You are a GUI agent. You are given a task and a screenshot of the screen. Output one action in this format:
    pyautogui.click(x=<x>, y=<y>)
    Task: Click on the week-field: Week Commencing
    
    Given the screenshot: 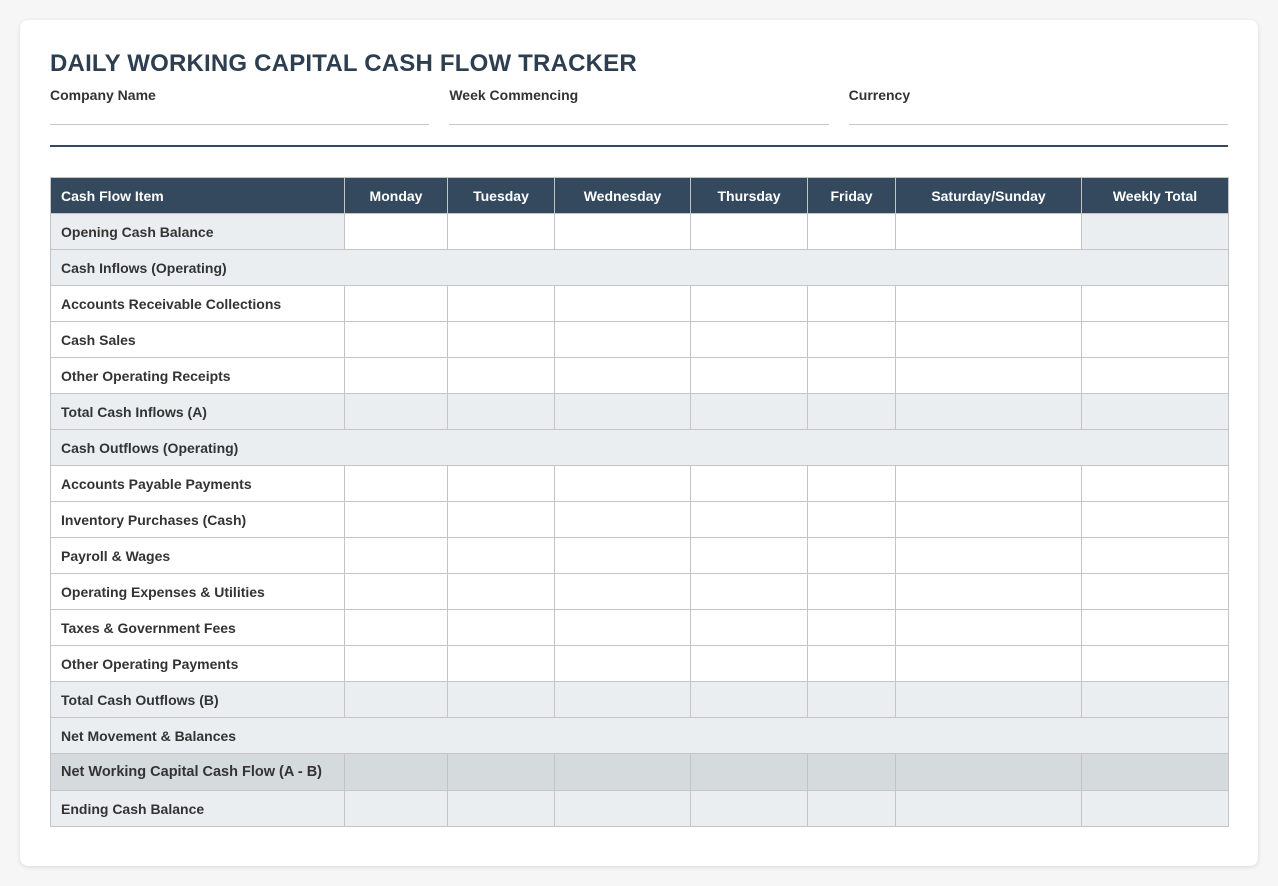 What is the action you would take?
    pyautogui.click(x=639, y=106)
    